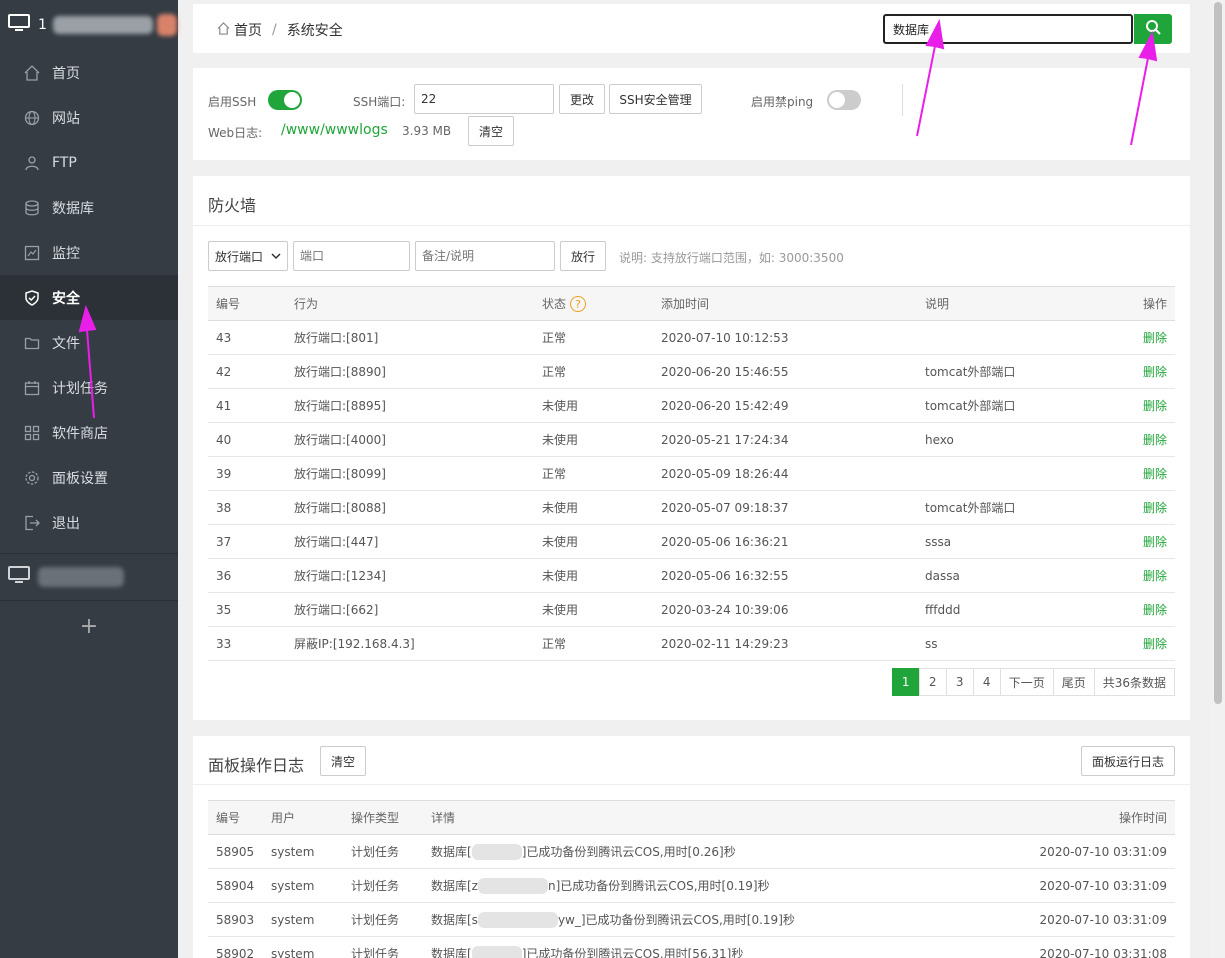 This screenshot has width=1225, height=958. Describe the element at coordinates (247, 609) in the screenshot. I see `rule-id: 35` at that location.